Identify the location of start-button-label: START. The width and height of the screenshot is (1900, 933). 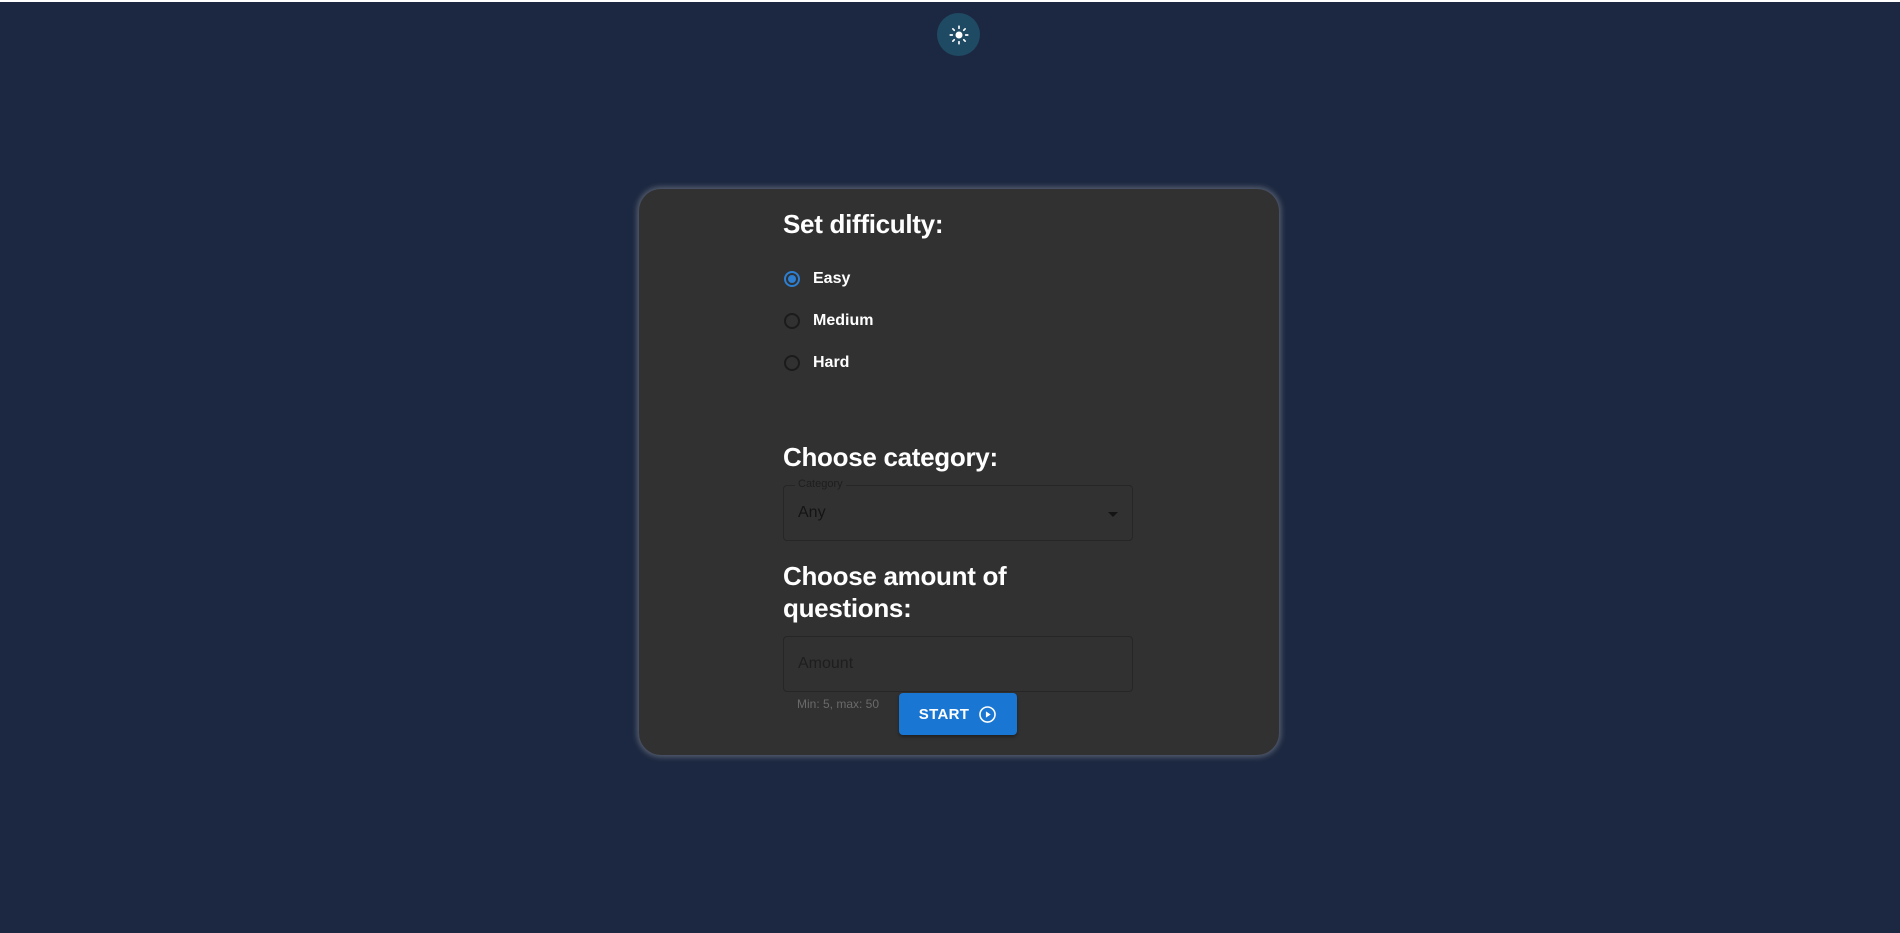
(944, 714).